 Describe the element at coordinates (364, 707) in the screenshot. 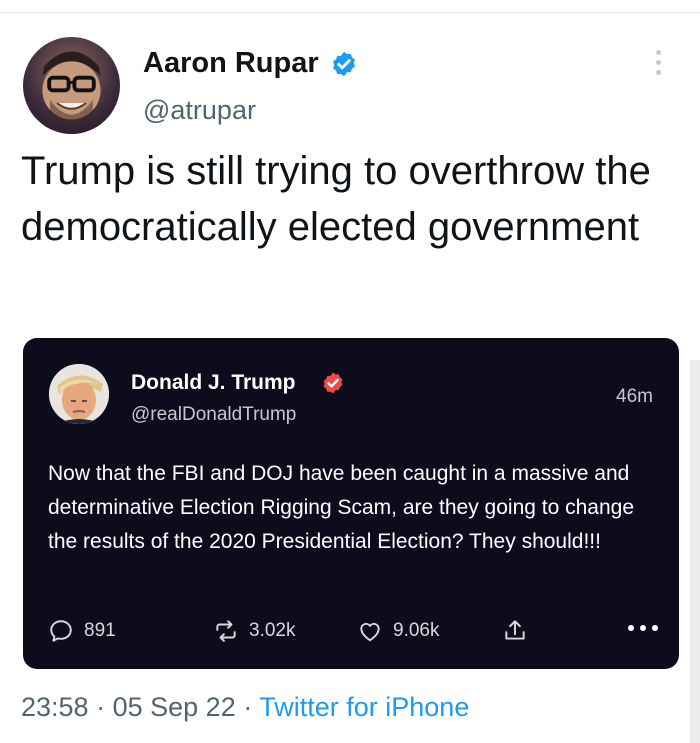

I see `tweet-source-link: Twitter for iPhone` at that location.